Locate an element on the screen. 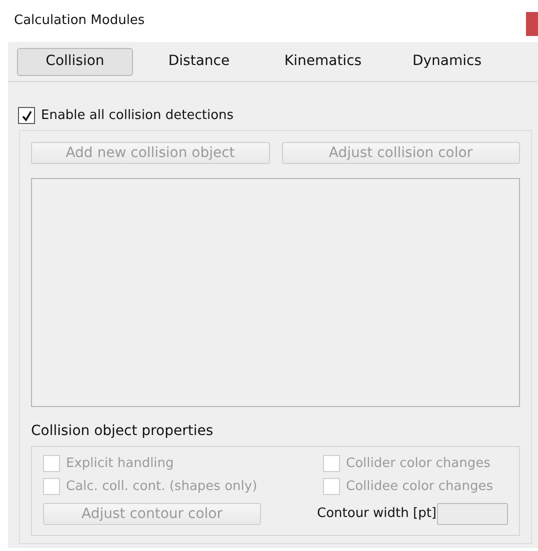 The width and height of the screenshot is (538, 551). window-title: Calculation Modules is located at coordinates (79, 21).